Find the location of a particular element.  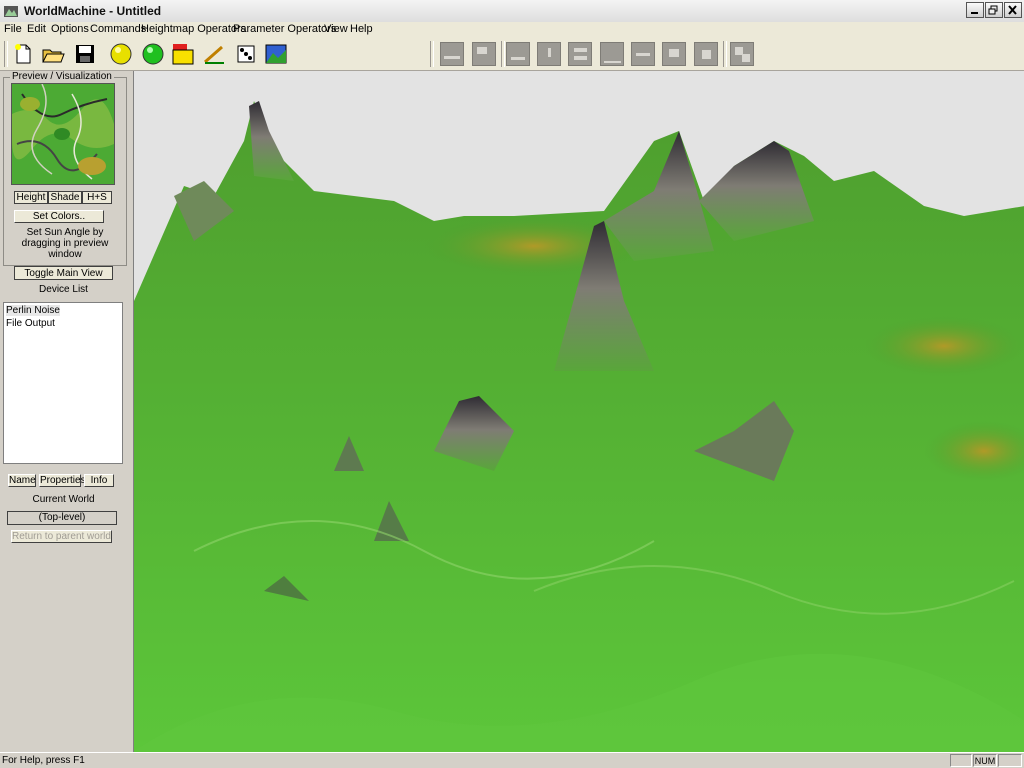

menu-options: Options is located at coordinates (70, 29).